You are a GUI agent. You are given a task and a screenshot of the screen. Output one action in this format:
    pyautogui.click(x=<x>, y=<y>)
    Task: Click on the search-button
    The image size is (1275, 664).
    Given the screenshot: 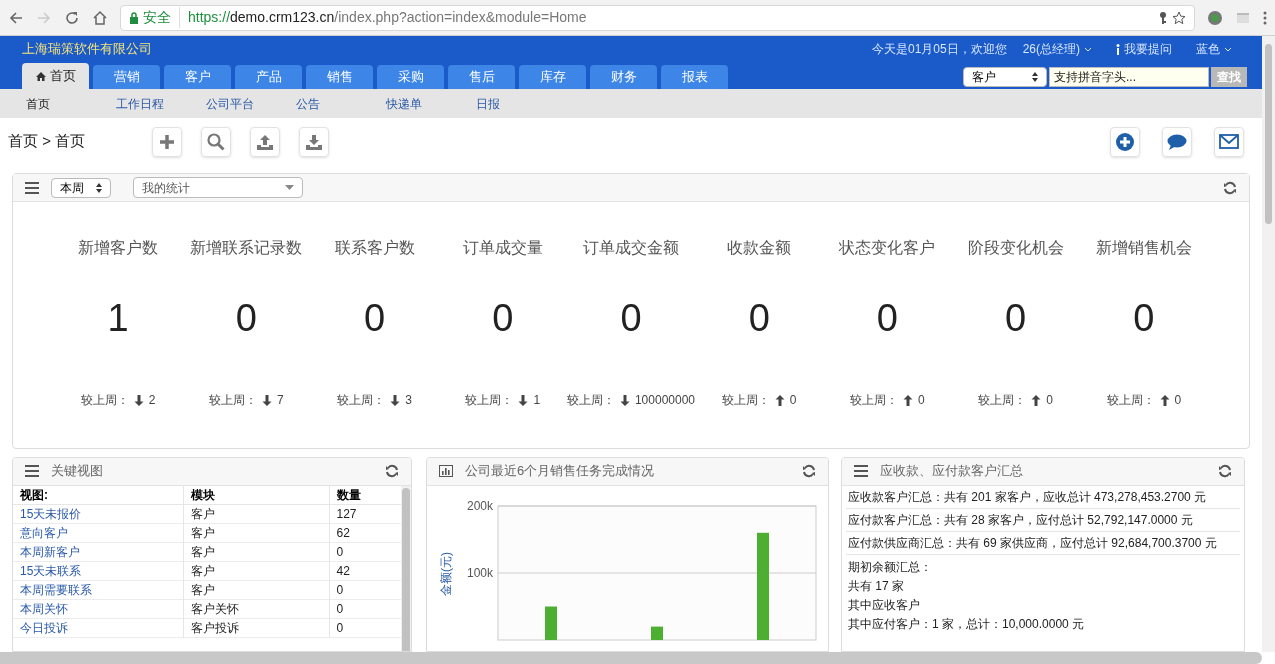 What is the action you would take?
    pyautogui.click(x=216, y=141)
    